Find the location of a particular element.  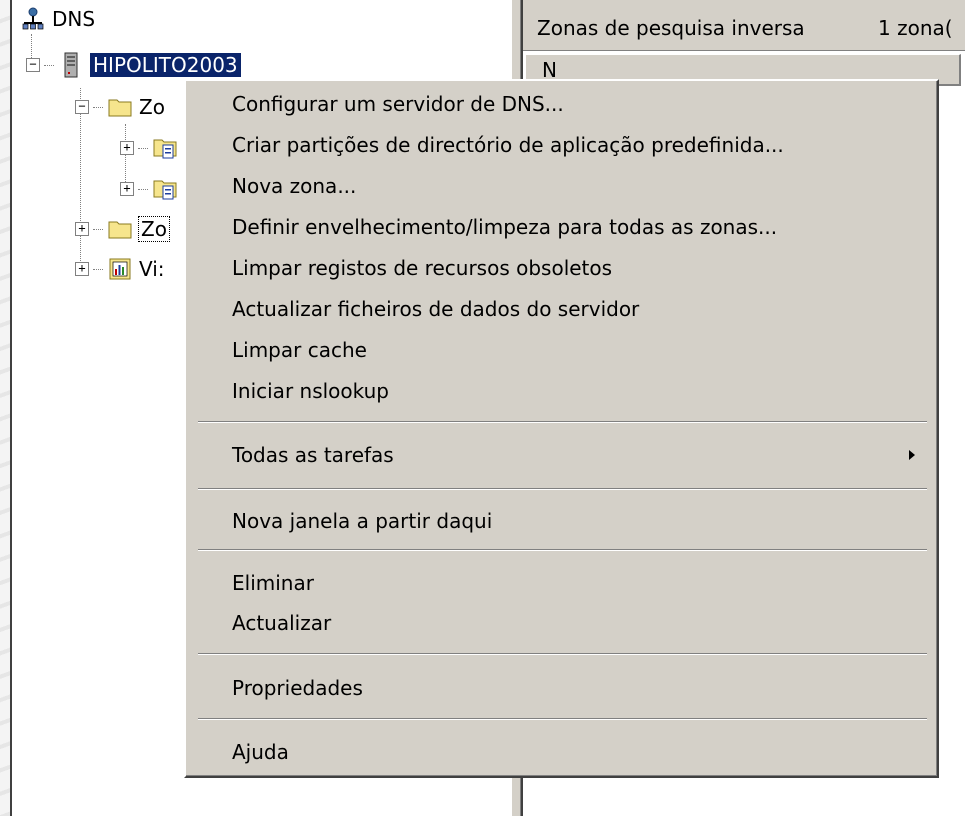

menu-item-label: Limpar registos de recursos obsoletos is located at coordinates (422, 268).